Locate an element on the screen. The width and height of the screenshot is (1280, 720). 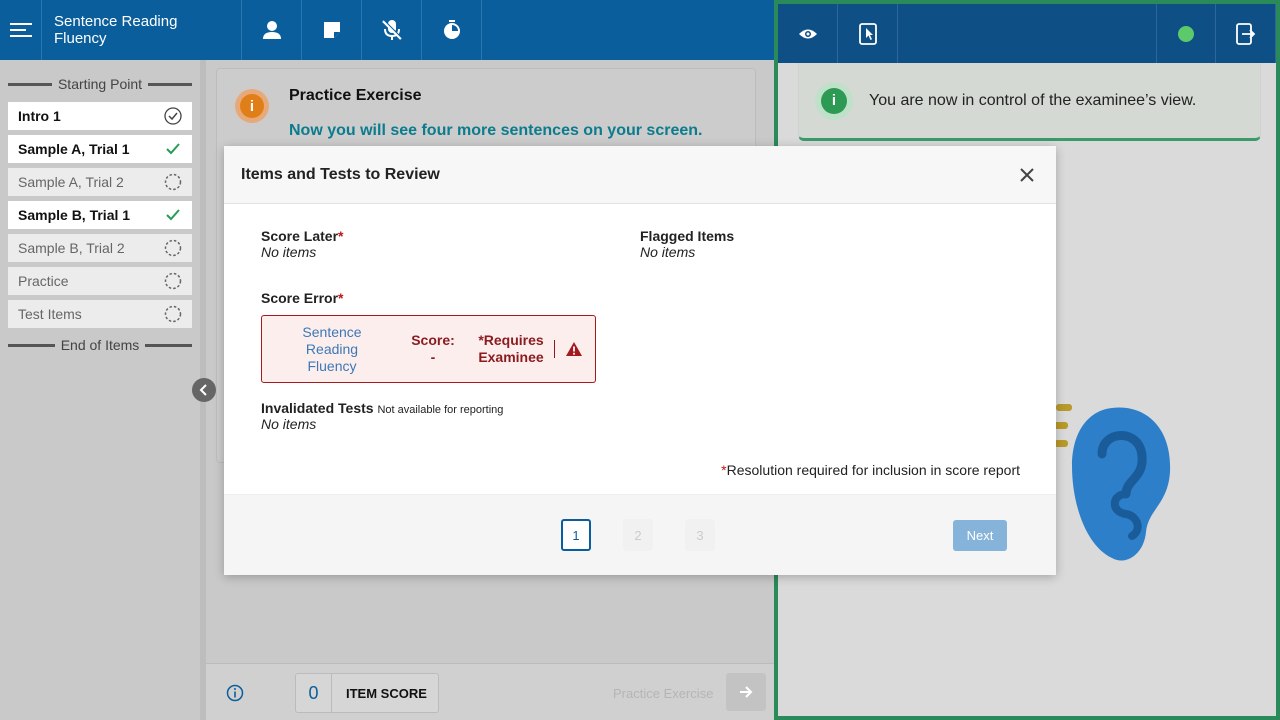
divider is located at coordinates (554, 349).